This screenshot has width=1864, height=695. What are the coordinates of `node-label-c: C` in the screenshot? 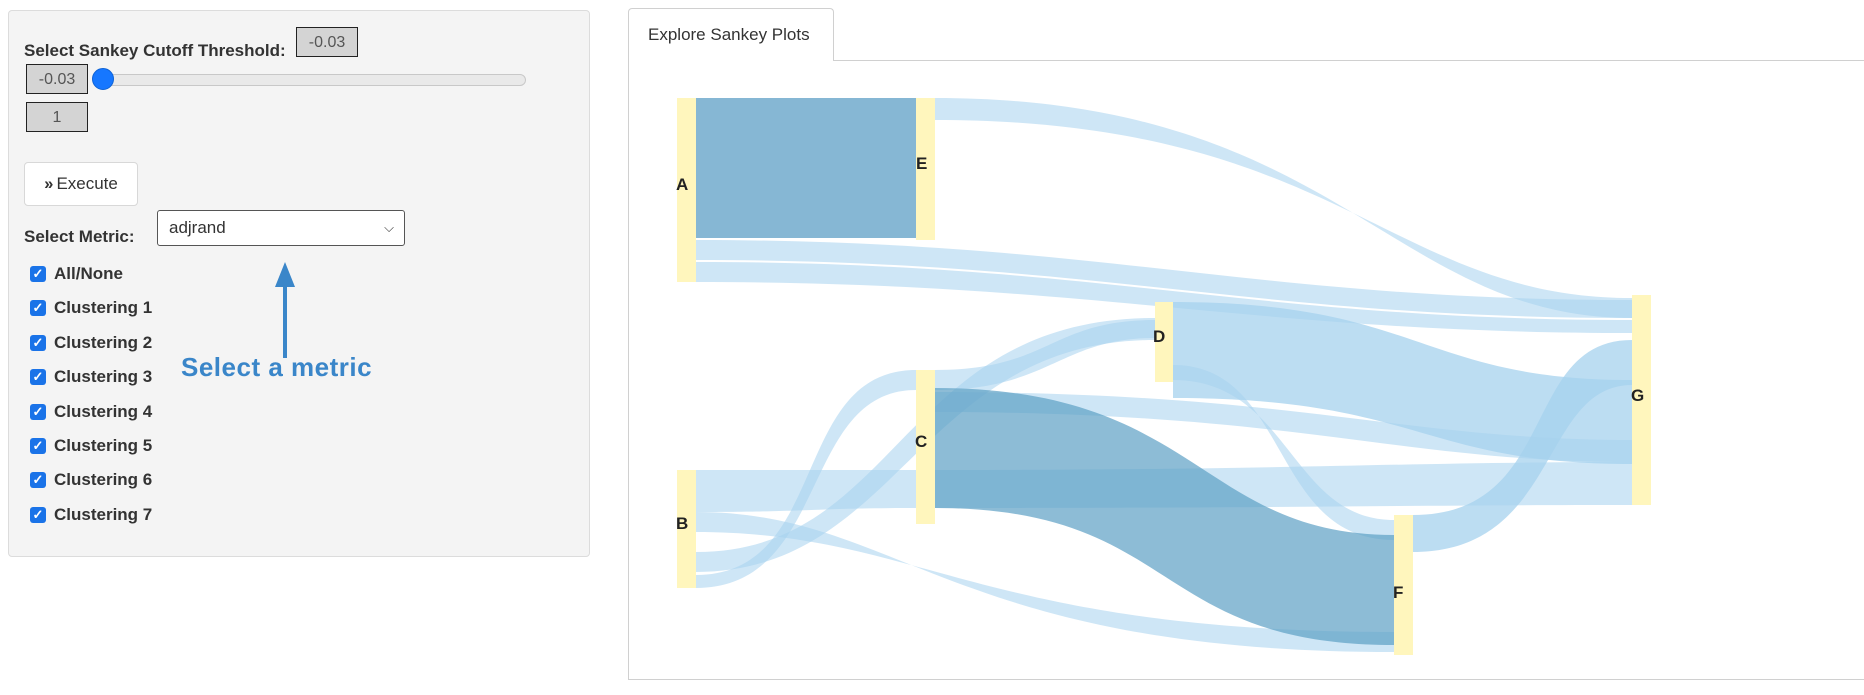 It's located at (921, 441).